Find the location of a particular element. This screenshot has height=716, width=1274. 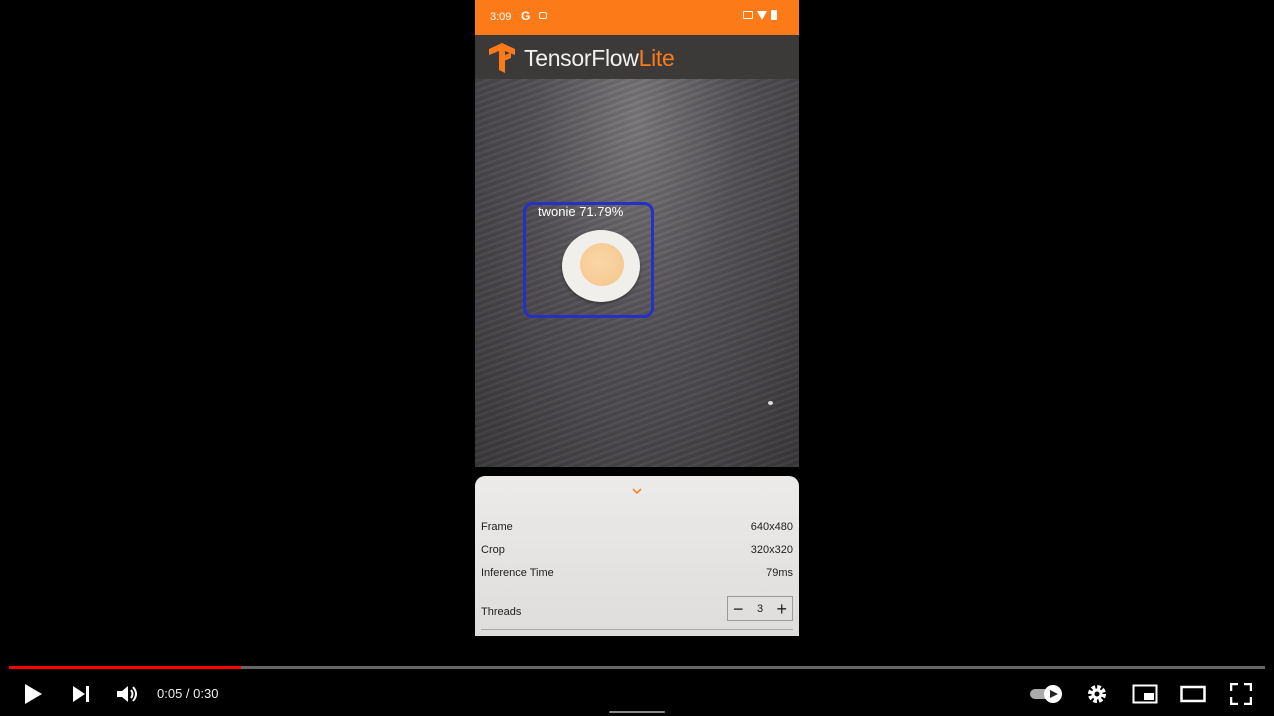

fullscreen-icon is located at coordinates (1241, 694).